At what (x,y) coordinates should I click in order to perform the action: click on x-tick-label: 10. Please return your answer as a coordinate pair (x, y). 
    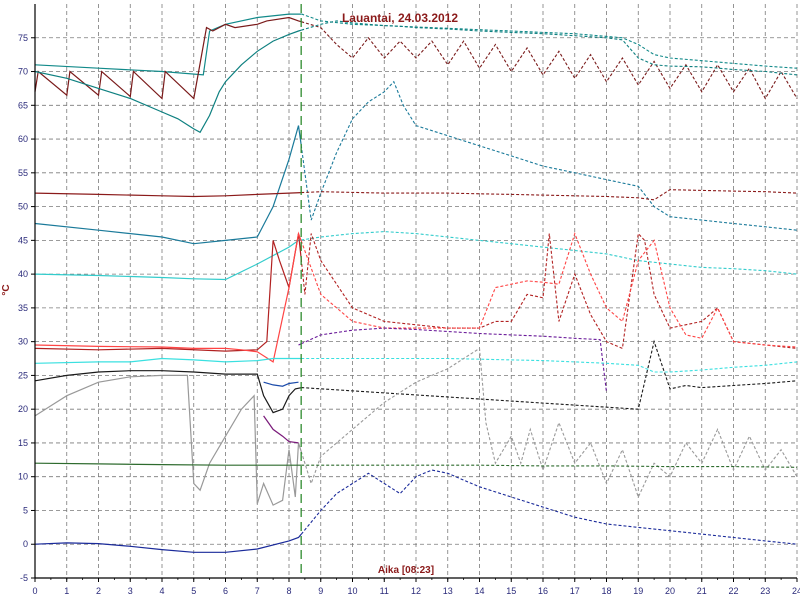
    Looking at the image, I should click on (352, 591).